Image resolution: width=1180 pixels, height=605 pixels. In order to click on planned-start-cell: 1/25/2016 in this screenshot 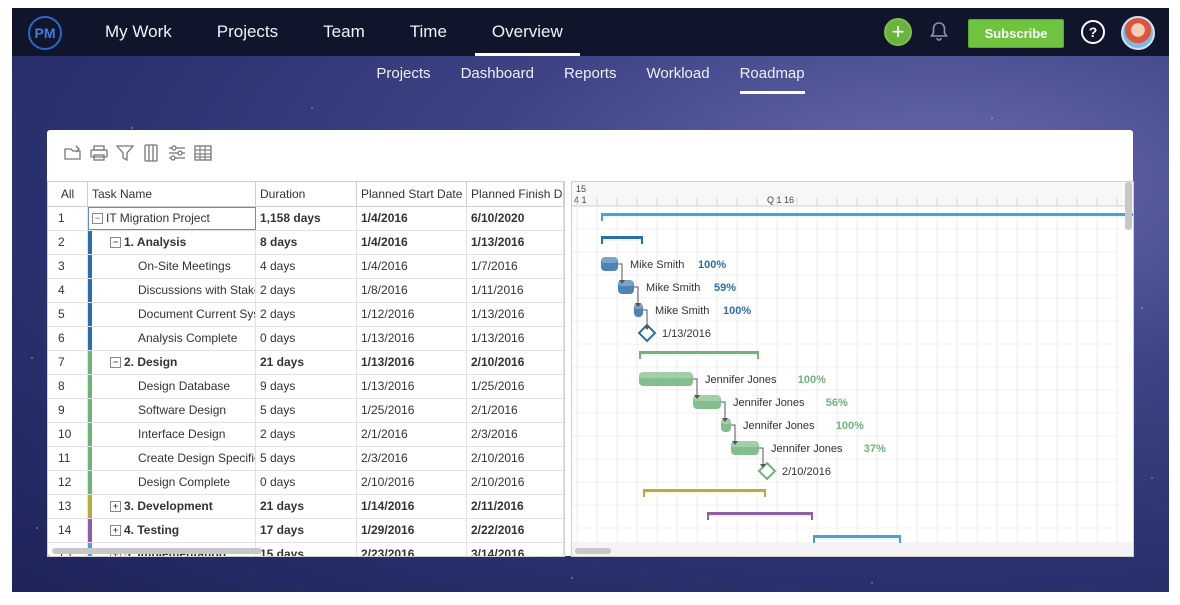, I will do `click(412, 410)`.